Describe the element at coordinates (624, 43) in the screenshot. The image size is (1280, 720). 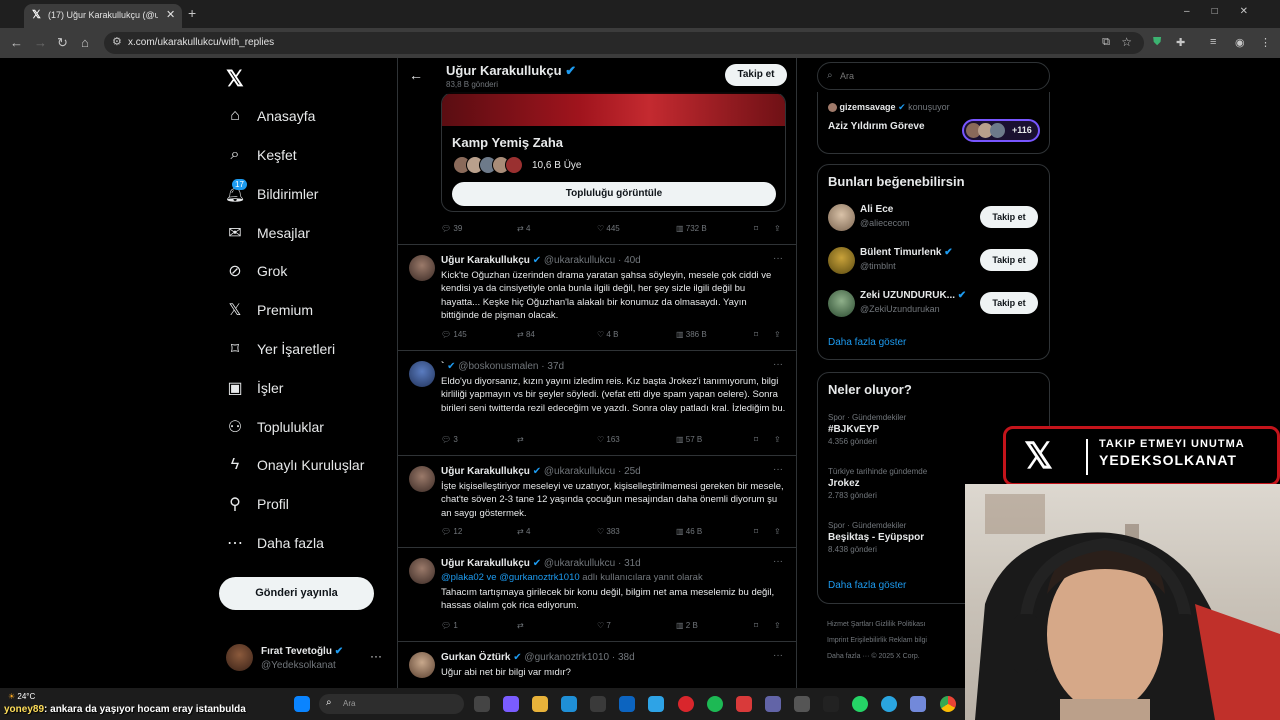
I see `address-bar: ⚙ x.com/ukarakullukcu/with_replies ⧉ ☆` at that location.